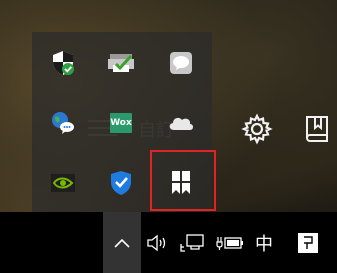  What do you see at coordinates (122, 242) in the screenshot?
I see `chevron-up-icon` at bounding box center [122, 242].